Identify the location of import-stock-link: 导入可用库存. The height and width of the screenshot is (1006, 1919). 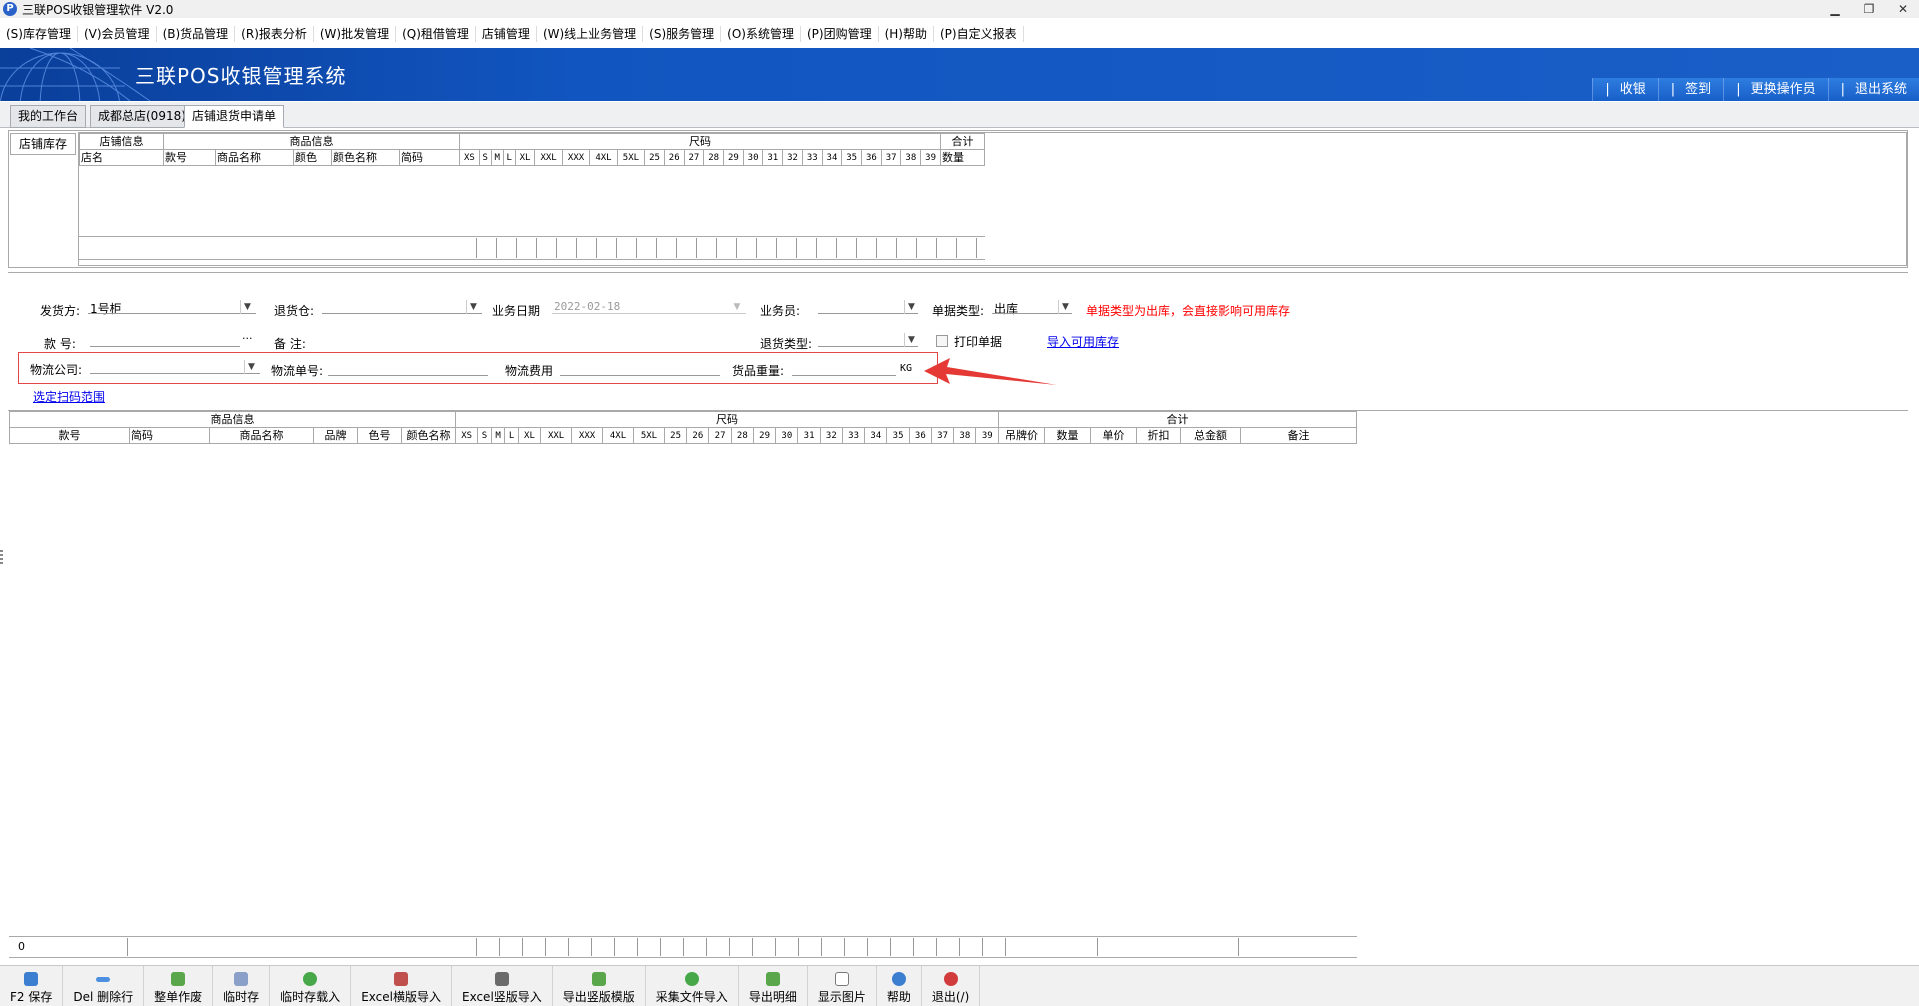
(1083, 341).